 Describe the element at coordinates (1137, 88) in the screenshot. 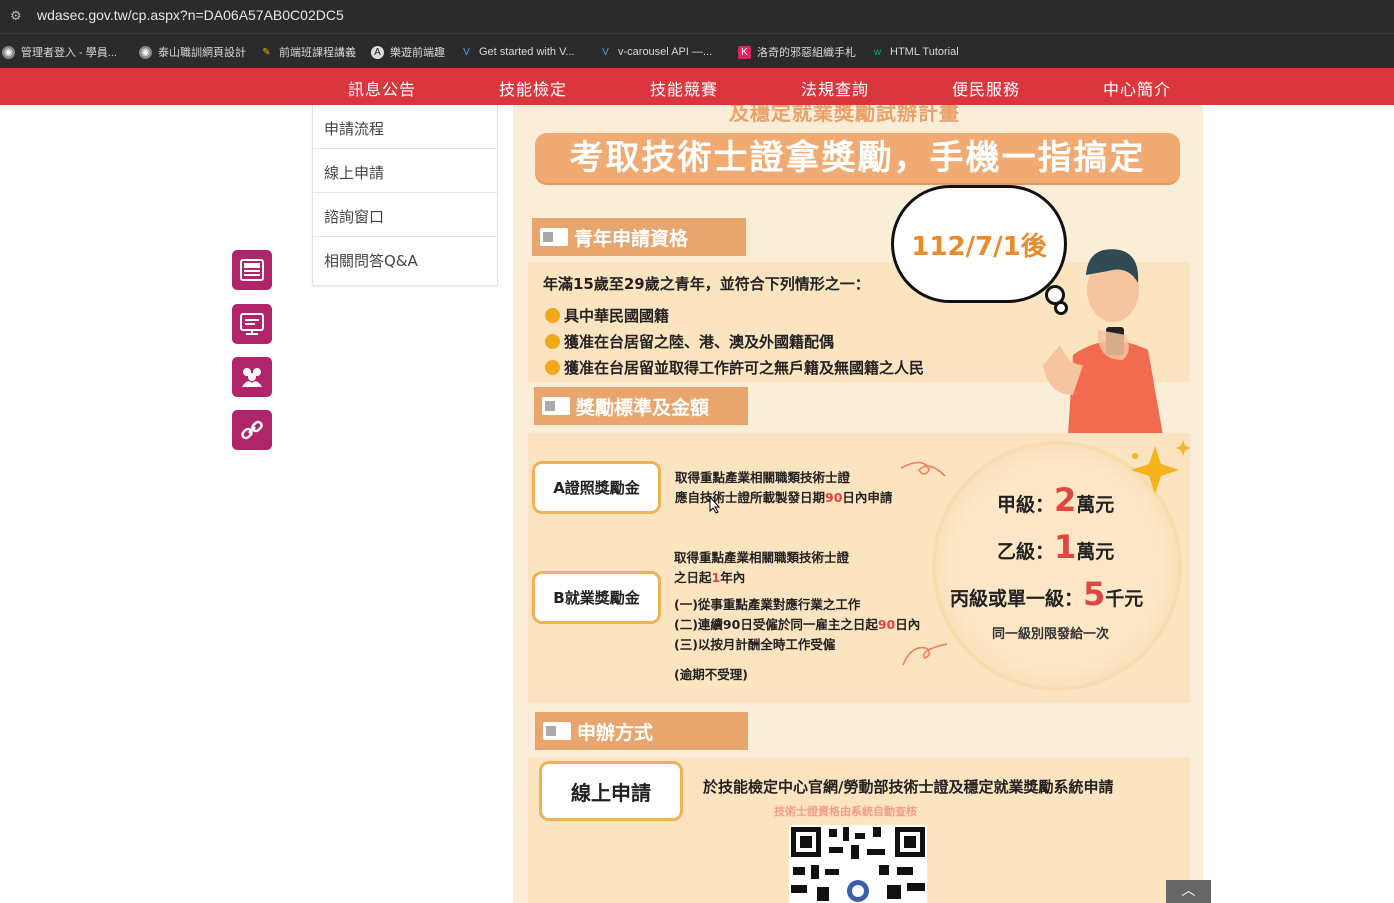

I see `nav-item-about: 中心簡介` at that location.